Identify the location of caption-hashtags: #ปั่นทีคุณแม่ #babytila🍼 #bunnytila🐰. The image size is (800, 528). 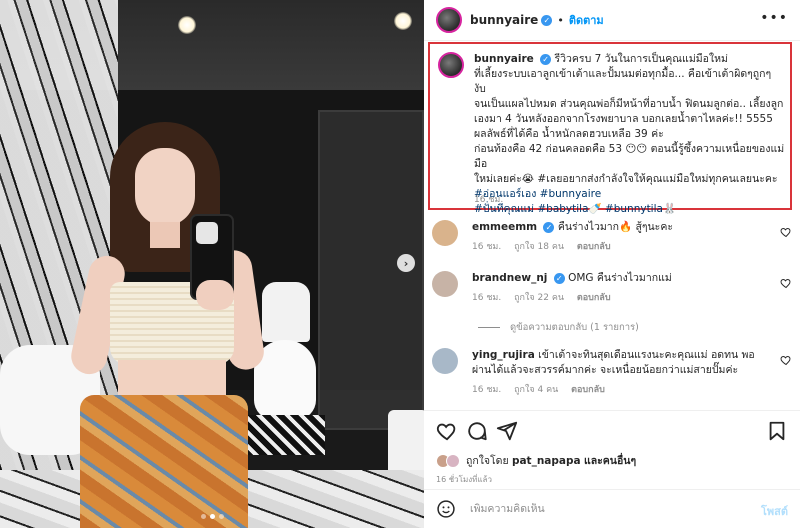
(575, 209).